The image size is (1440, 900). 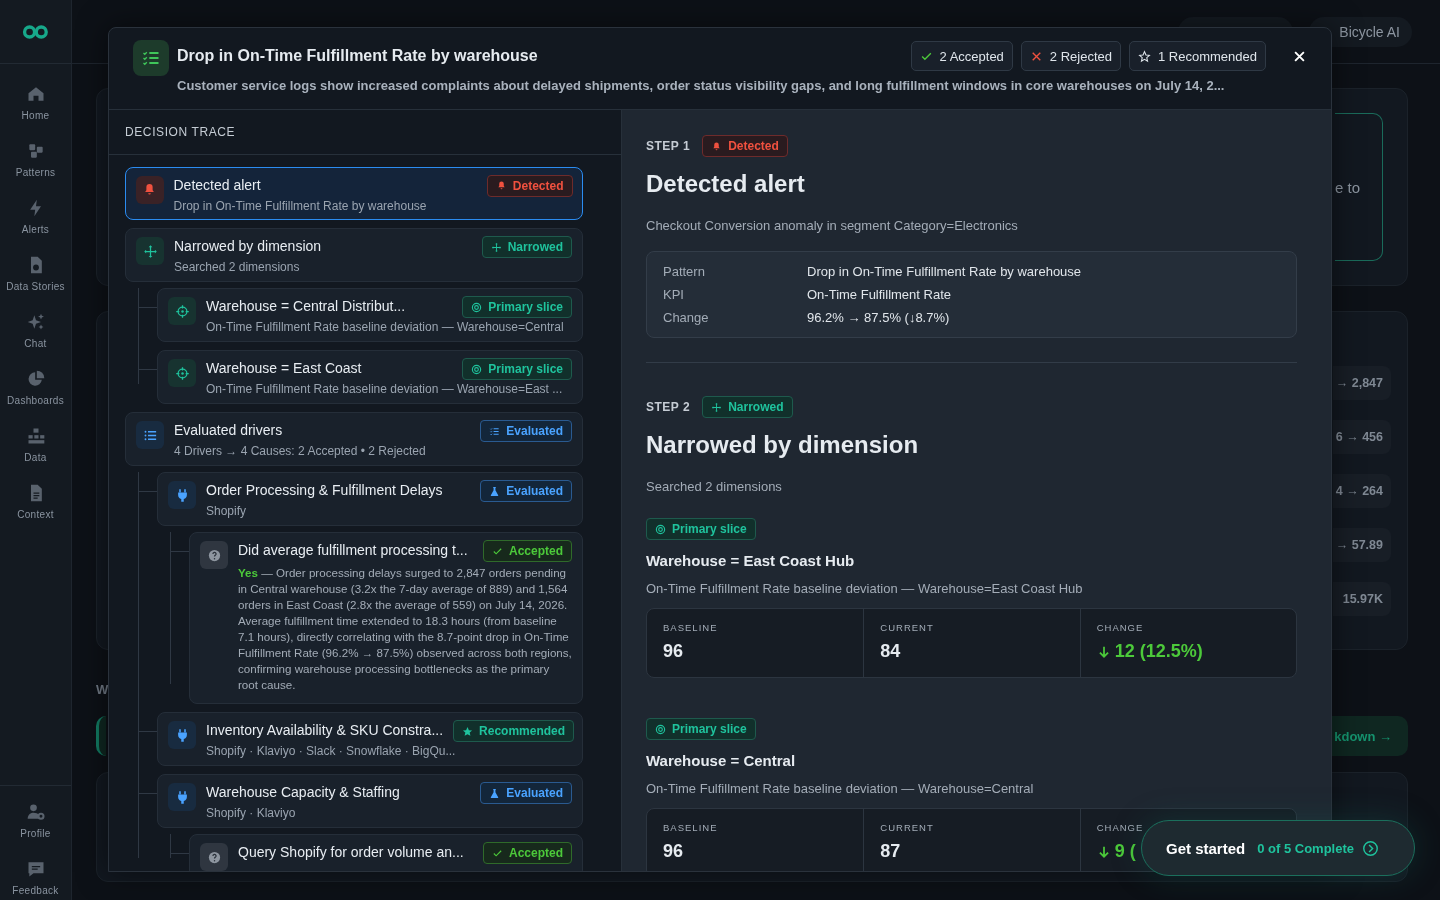 I want to click on slice-description: On-Time Fulfillment Rate baseline deviation — Warehouse=East Coast Hub, so click(x=864, y=588).